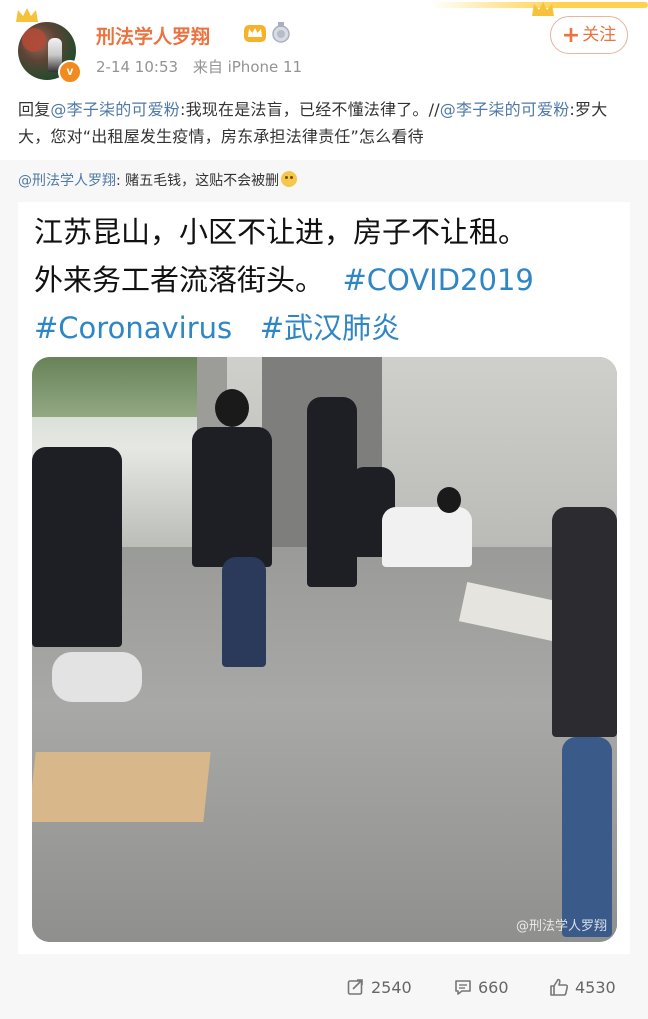  I want to click on action-bar: 2540 660 4530, so click(324, 988).